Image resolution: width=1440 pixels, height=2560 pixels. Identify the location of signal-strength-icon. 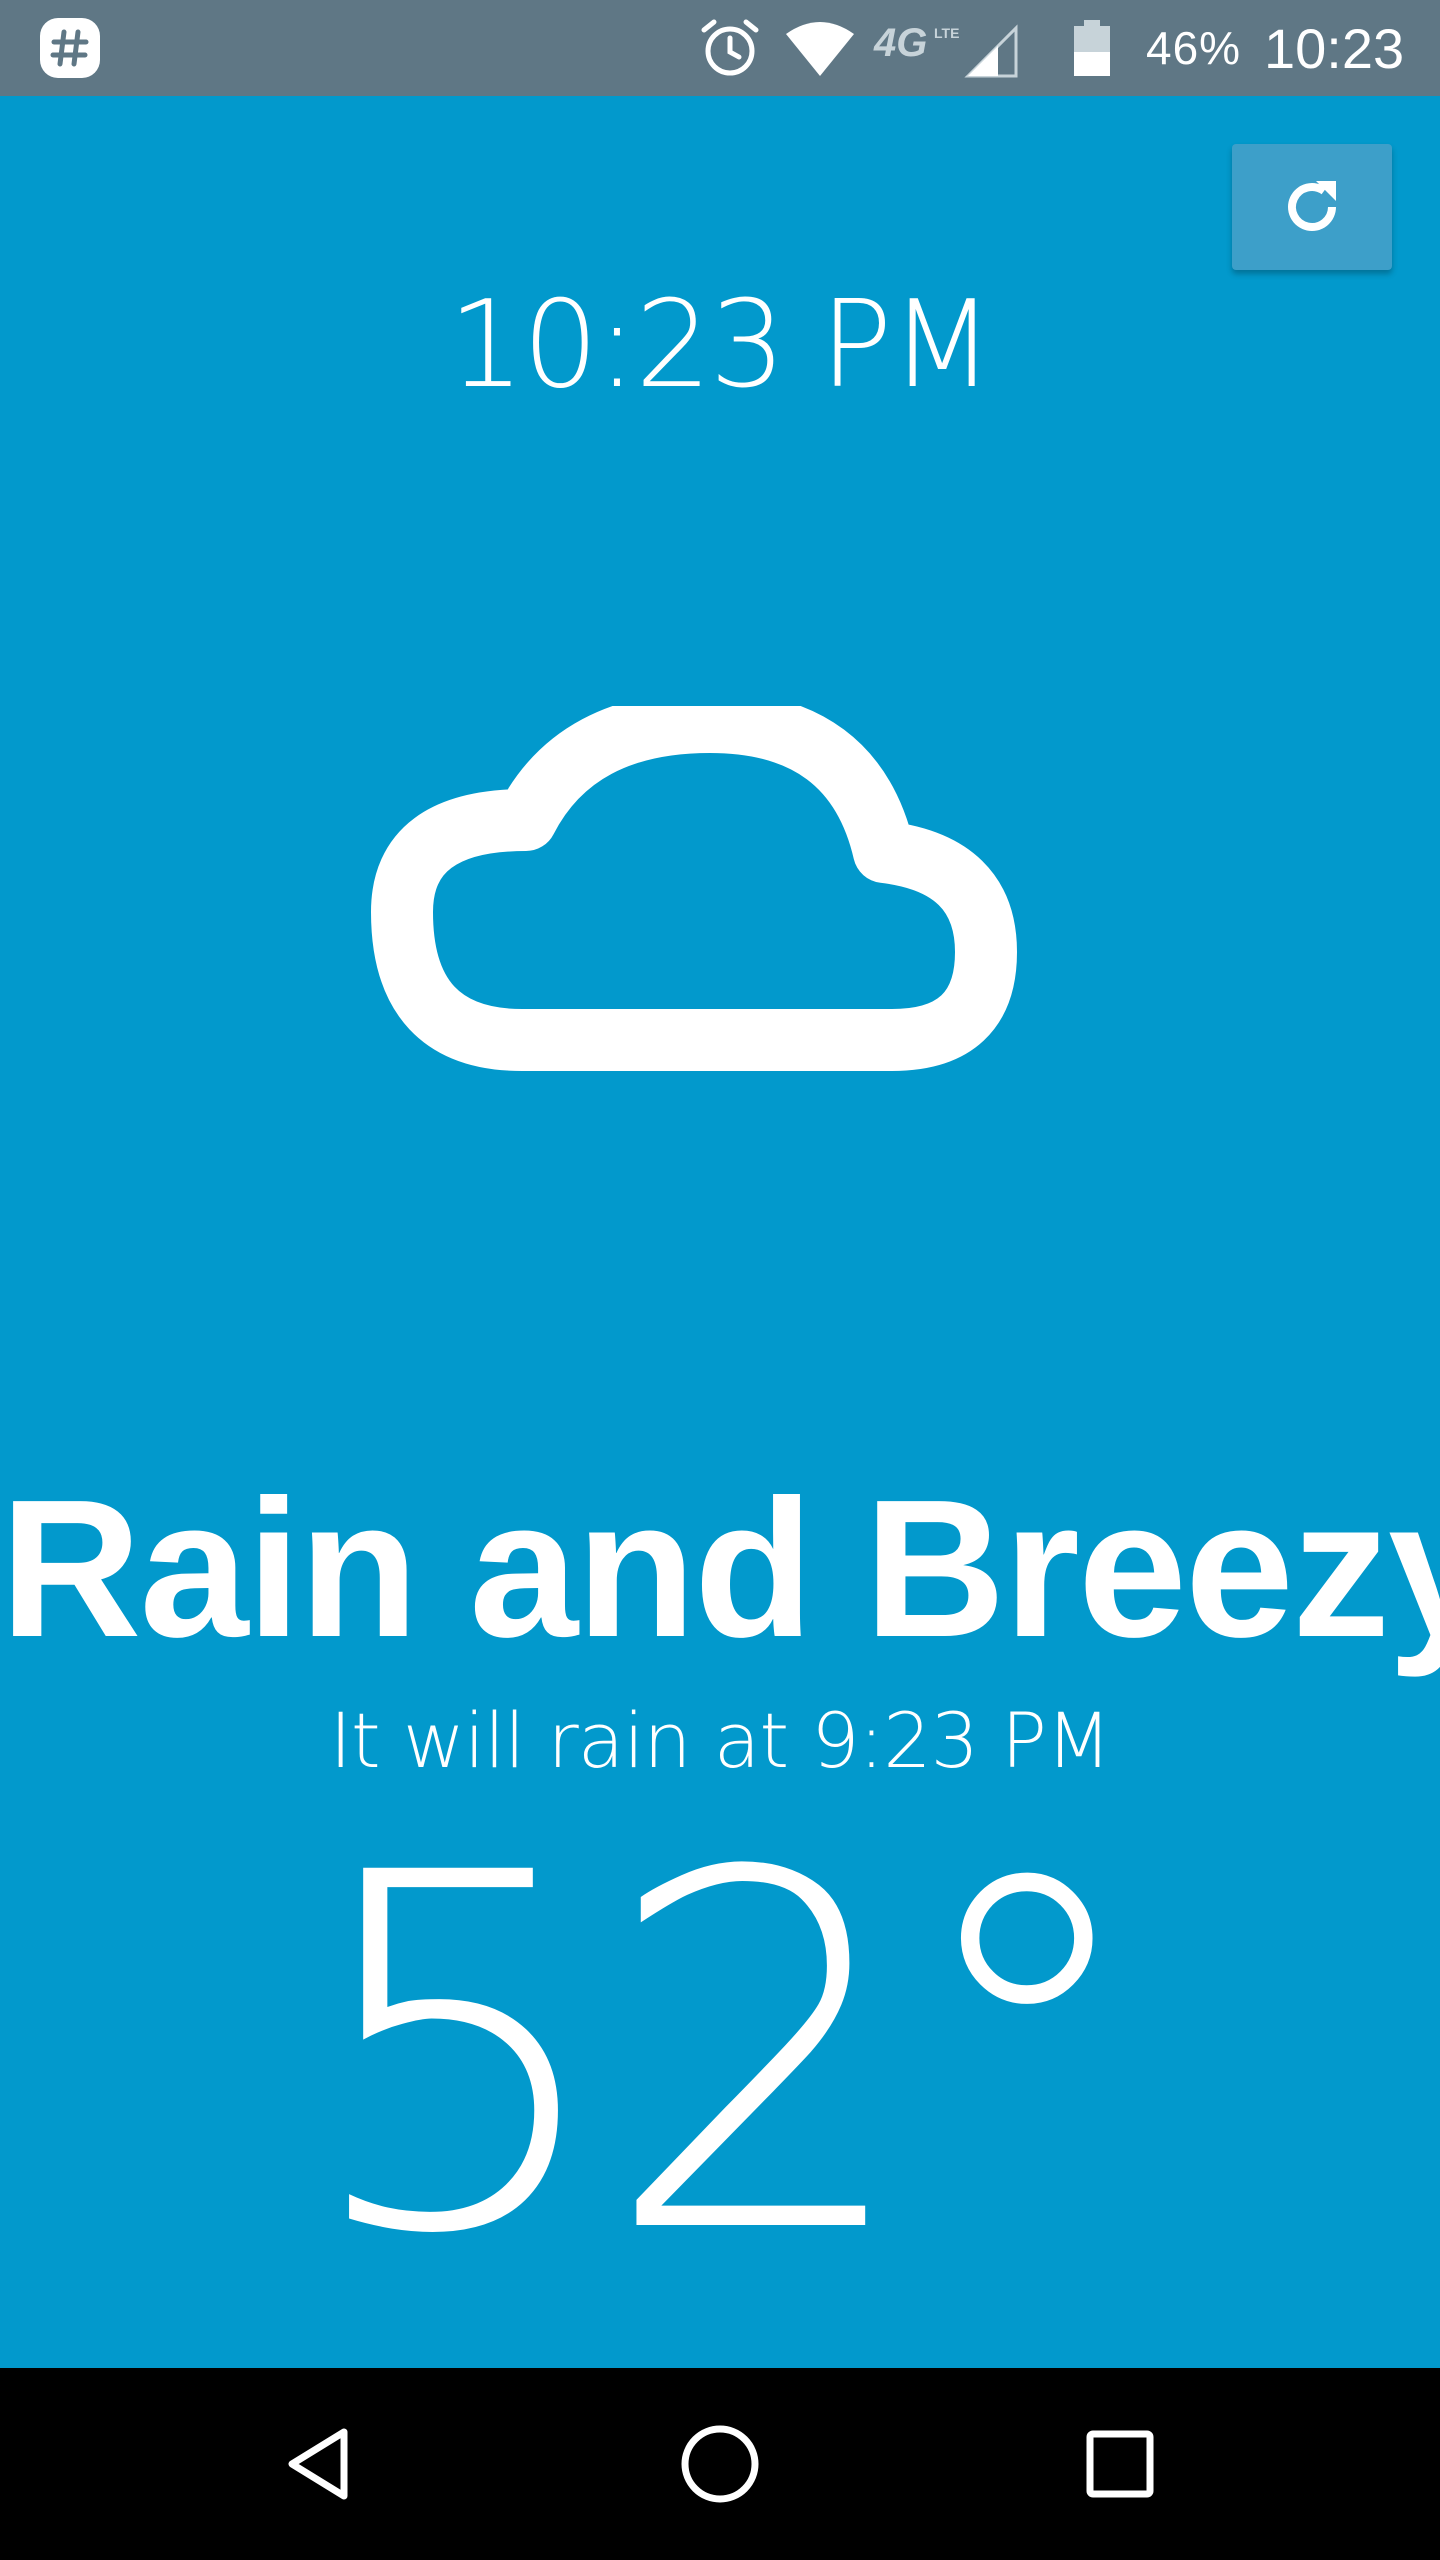
(992, 48).